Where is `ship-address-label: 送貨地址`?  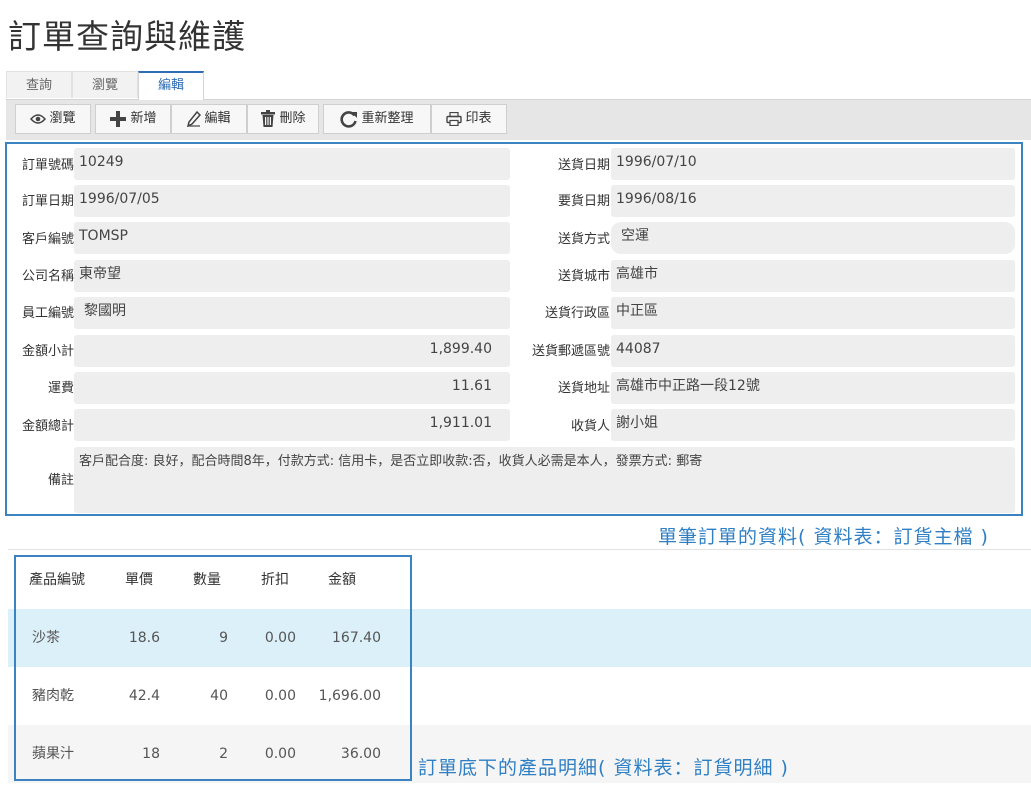
ship-address-label: 送貨地址 is located at coordinates (583, 388).